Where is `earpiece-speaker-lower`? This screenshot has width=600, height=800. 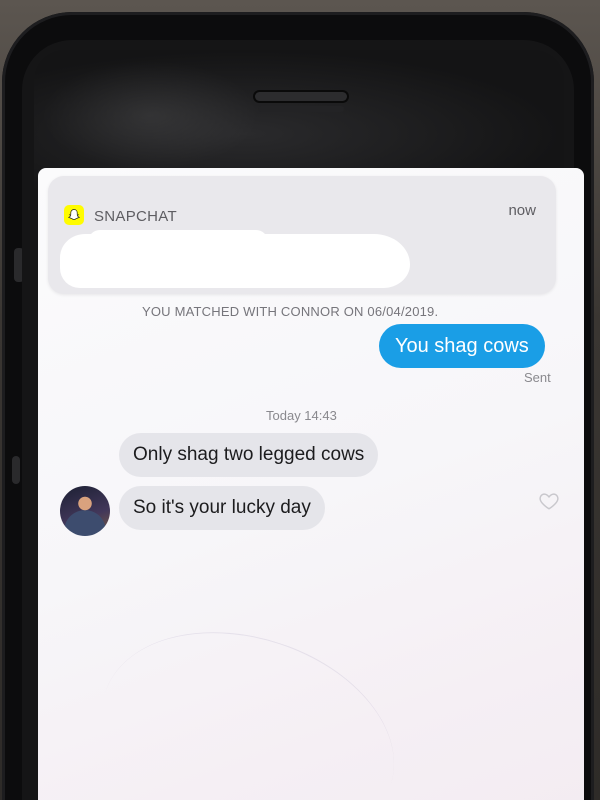 earpiece-speaker-lower is located at coordinates (301, 109).